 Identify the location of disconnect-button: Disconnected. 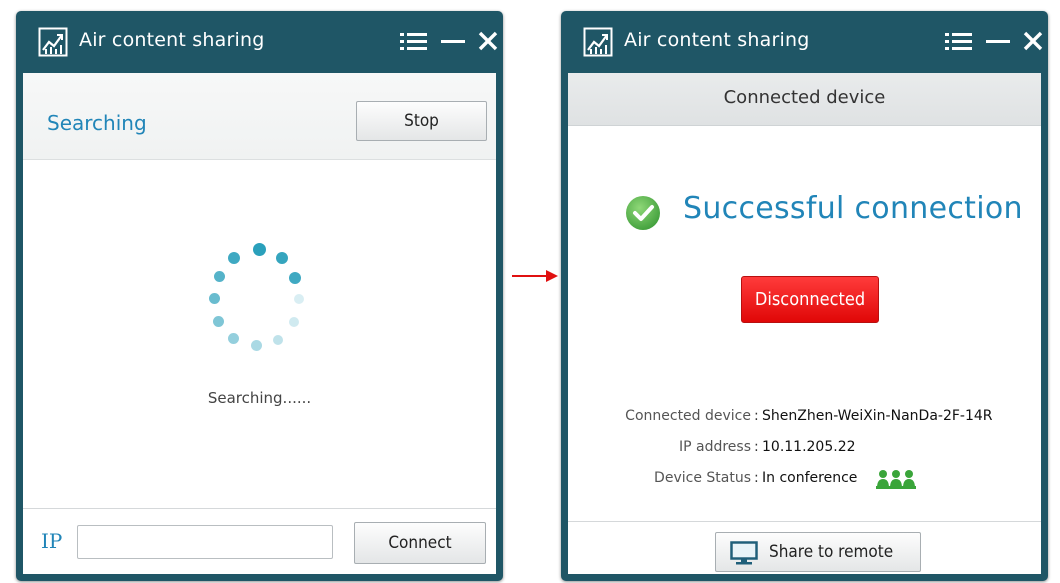
(810, 299).